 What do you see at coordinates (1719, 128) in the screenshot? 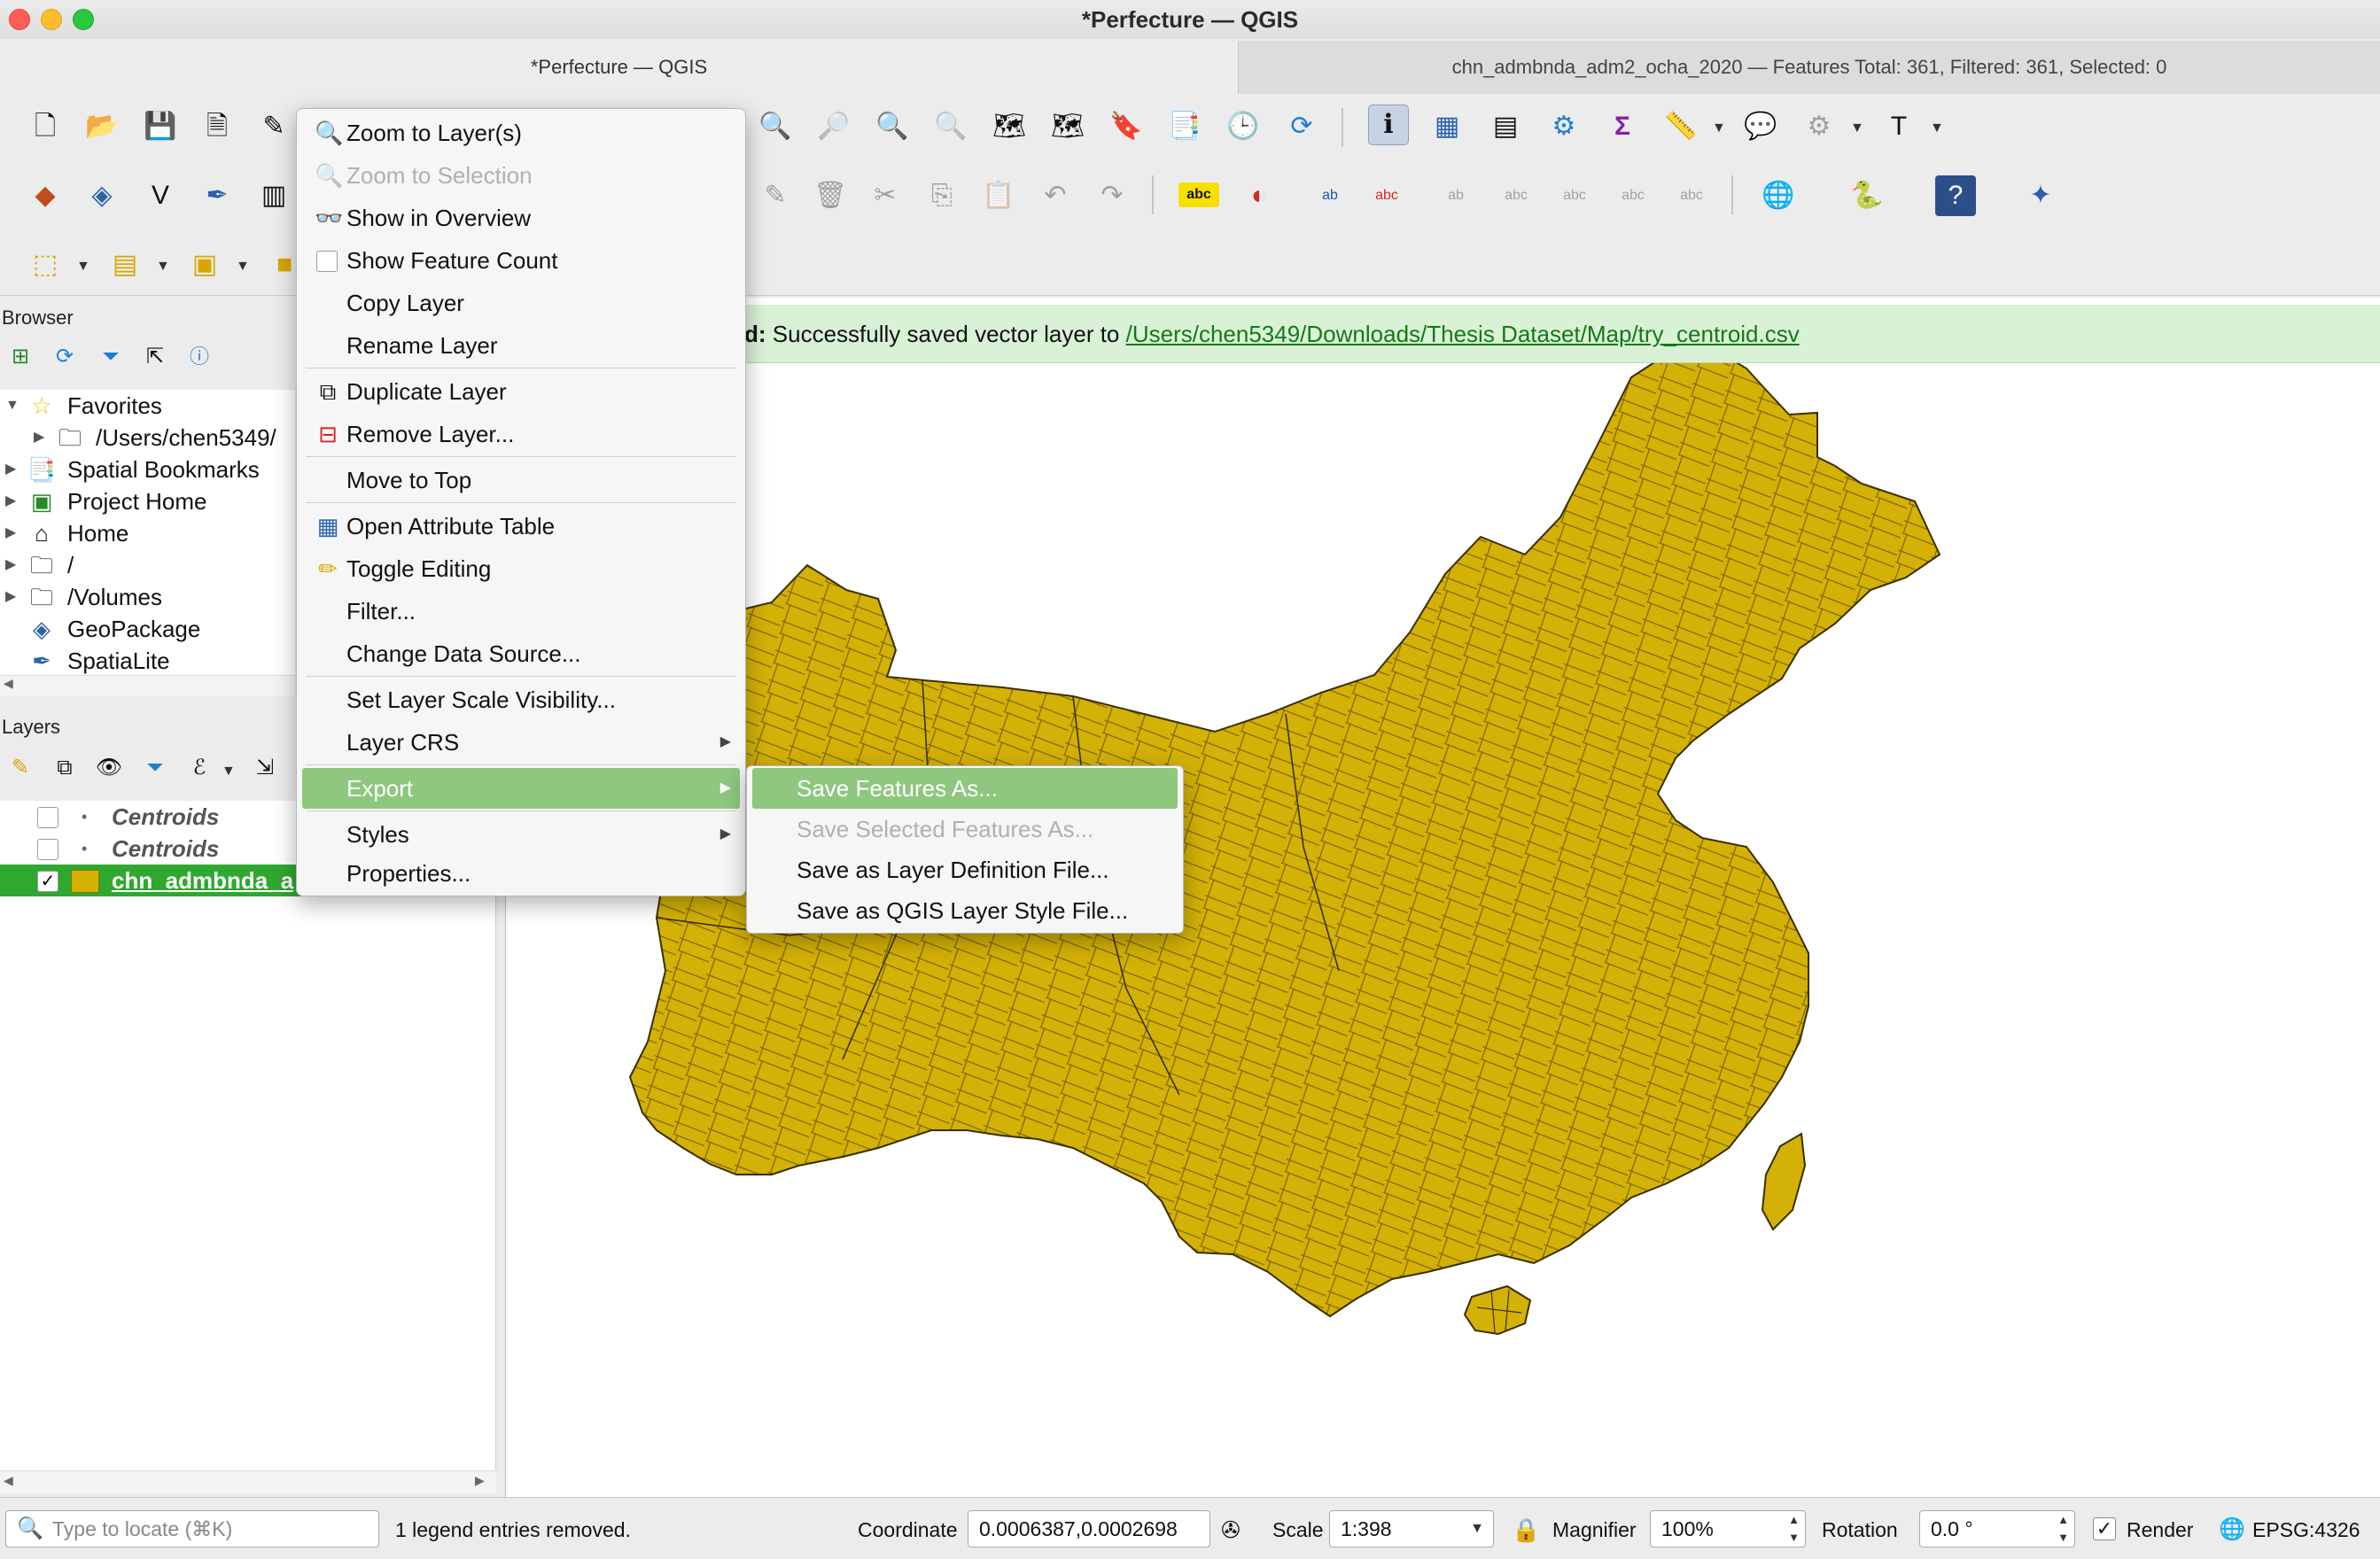
I see `measure-dropdown-icon: ▼` at bounding box center [1719, 128].